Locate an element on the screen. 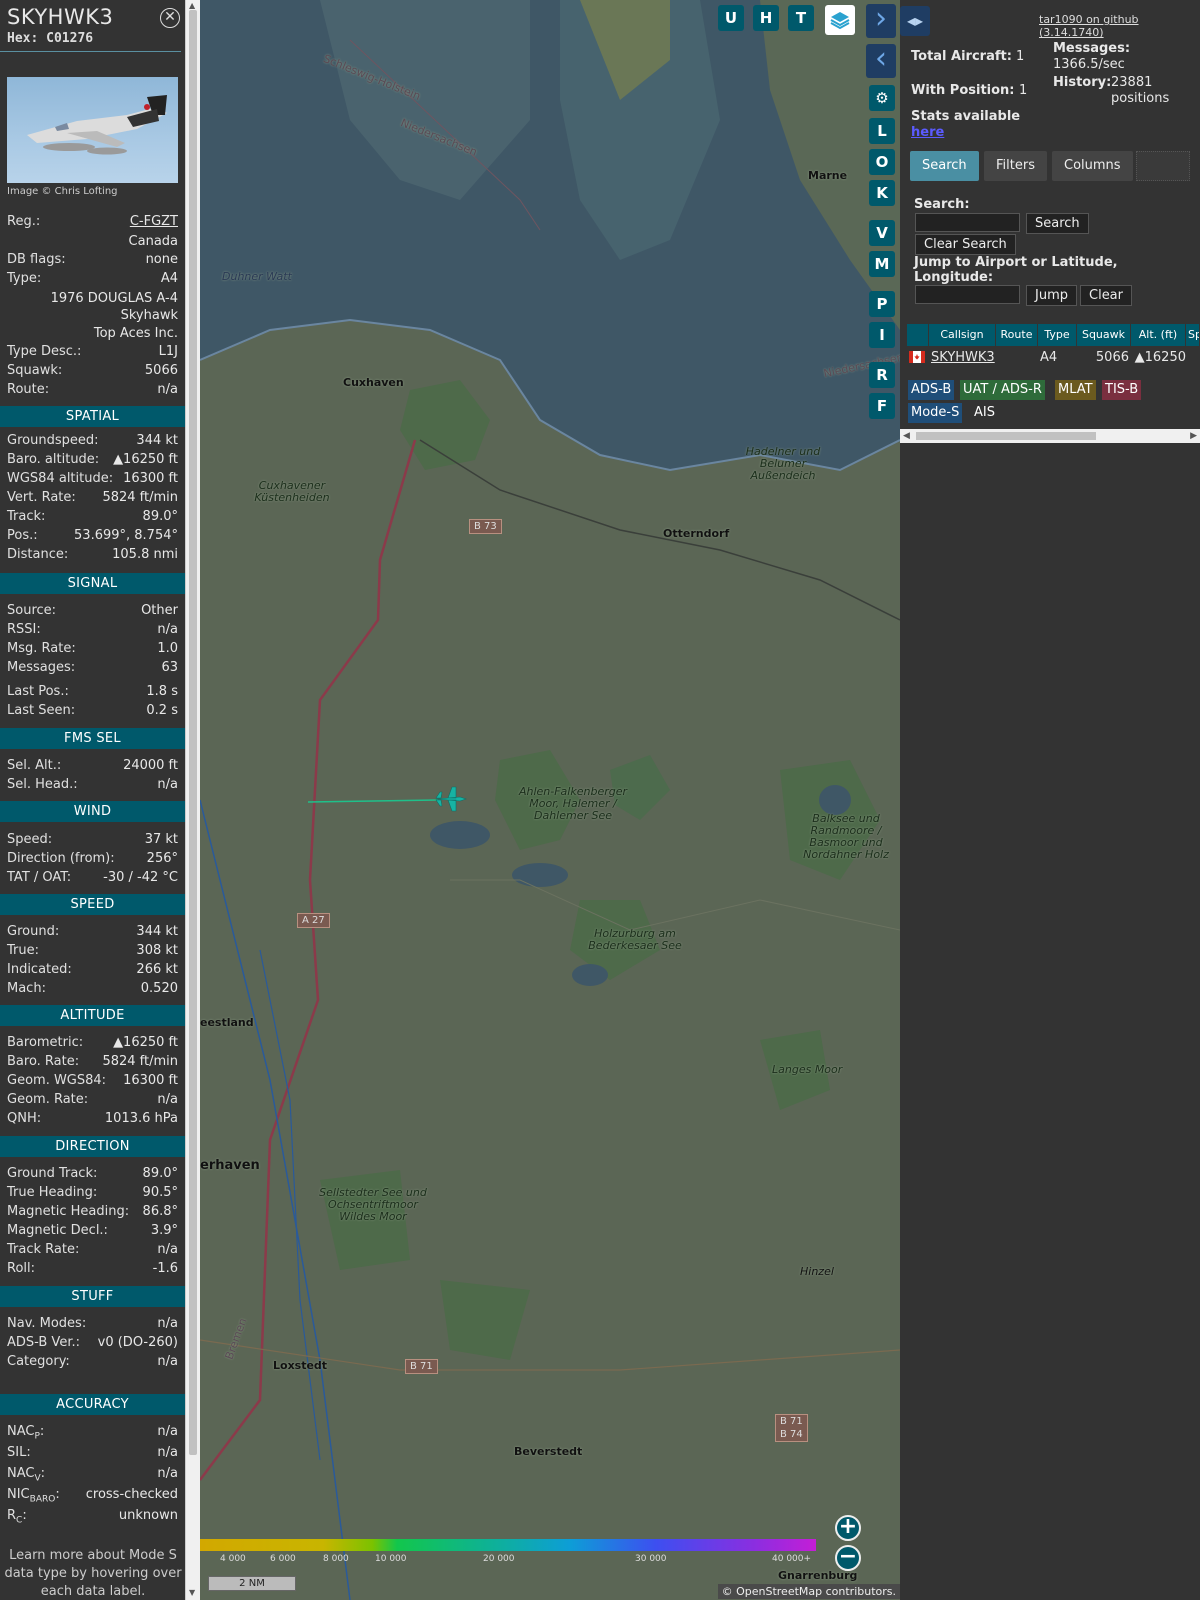 This screenshot has width=1200, height=1600. signal-label: RSSI: is located at coordinates (24, 629).